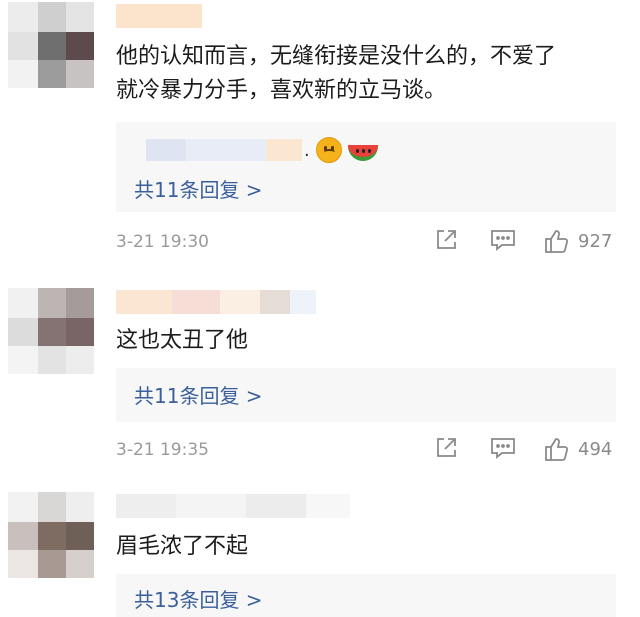  I want to click on reply-box: 共11条回复 >, so click(366, 395).